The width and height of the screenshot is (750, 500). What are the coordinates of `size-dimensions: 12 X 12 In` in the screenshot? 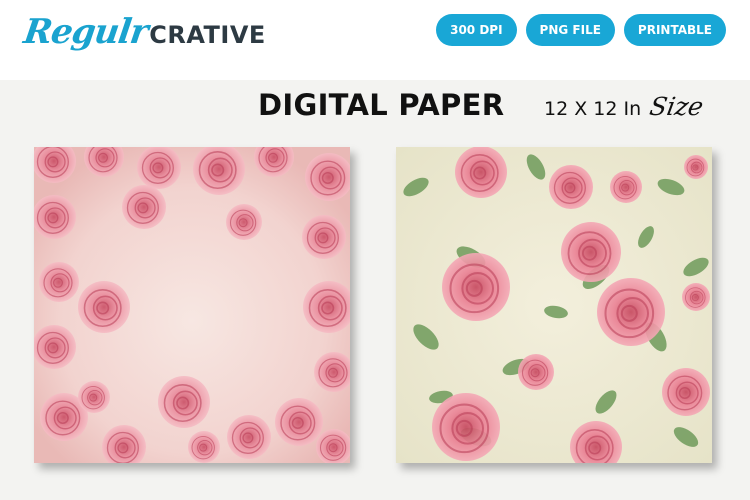 It's located at (593, 109).